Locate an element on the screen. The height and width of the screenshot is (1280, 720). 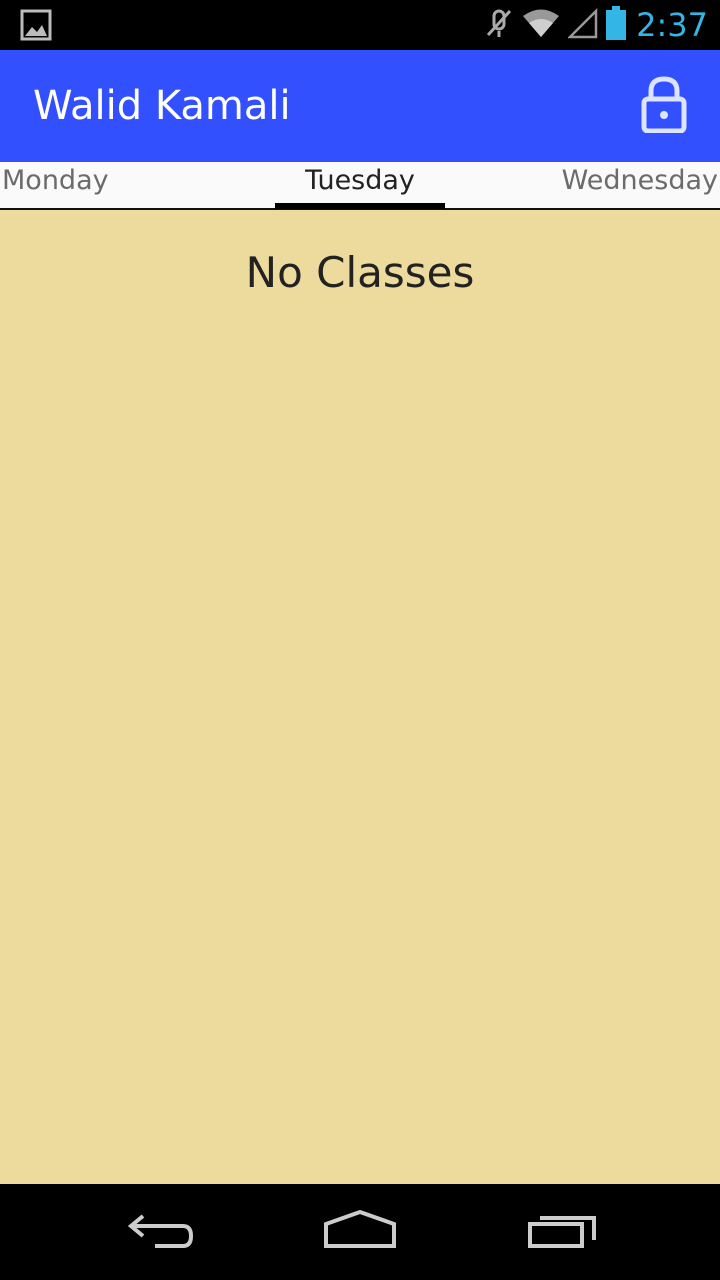
home-button is located at coordinates (360, 1232).